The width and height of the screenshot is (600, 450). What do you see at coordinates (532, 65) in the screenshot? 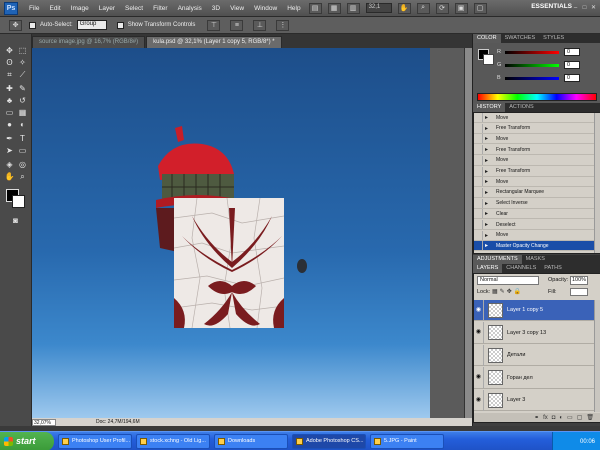
I see `color-slider-g` at bounding box center [532, 65].